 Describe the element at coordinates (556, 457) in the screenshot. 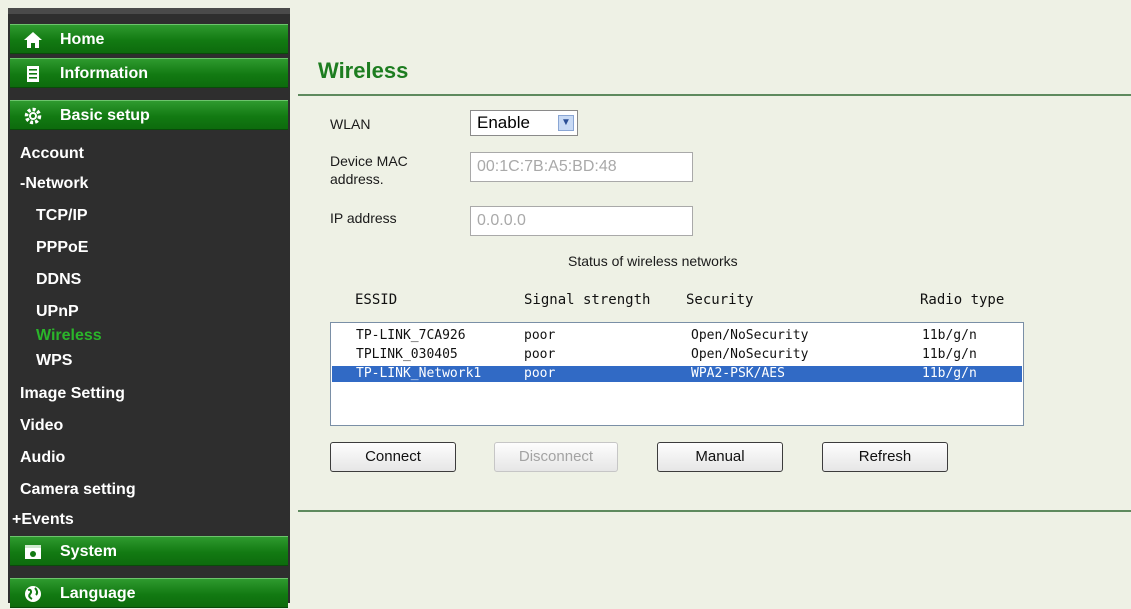

I see `disconnect-button: Disconnect` at that location.